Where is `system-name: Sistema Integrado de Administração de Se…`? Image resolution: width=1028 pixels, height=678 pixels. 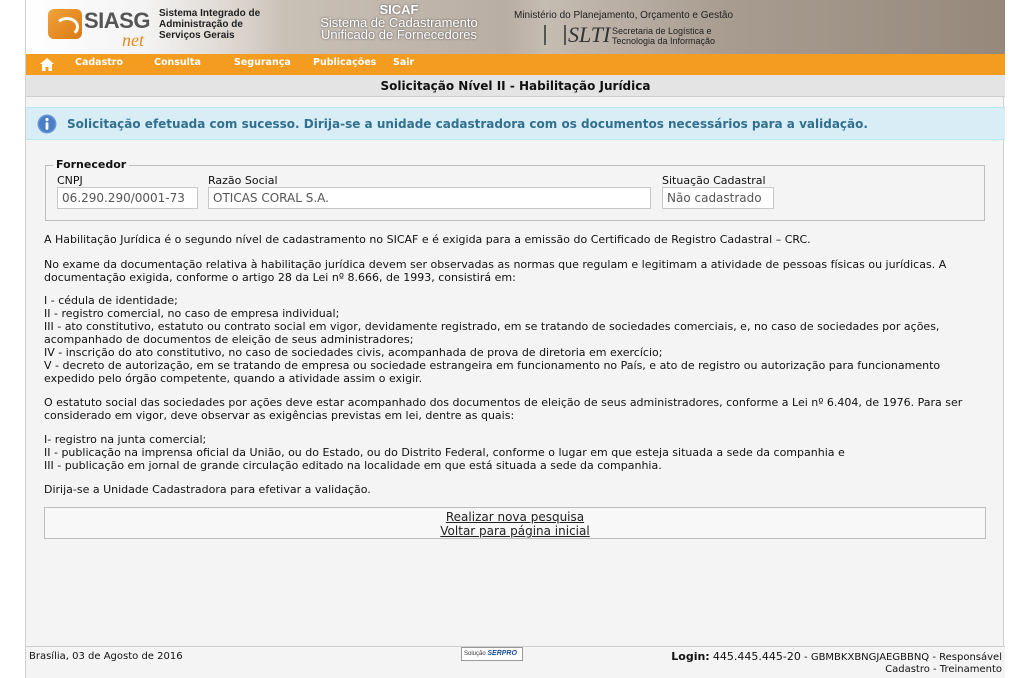
system-name: Sistema Integrado de Administração de Se… is located at coordinates (210, 24).